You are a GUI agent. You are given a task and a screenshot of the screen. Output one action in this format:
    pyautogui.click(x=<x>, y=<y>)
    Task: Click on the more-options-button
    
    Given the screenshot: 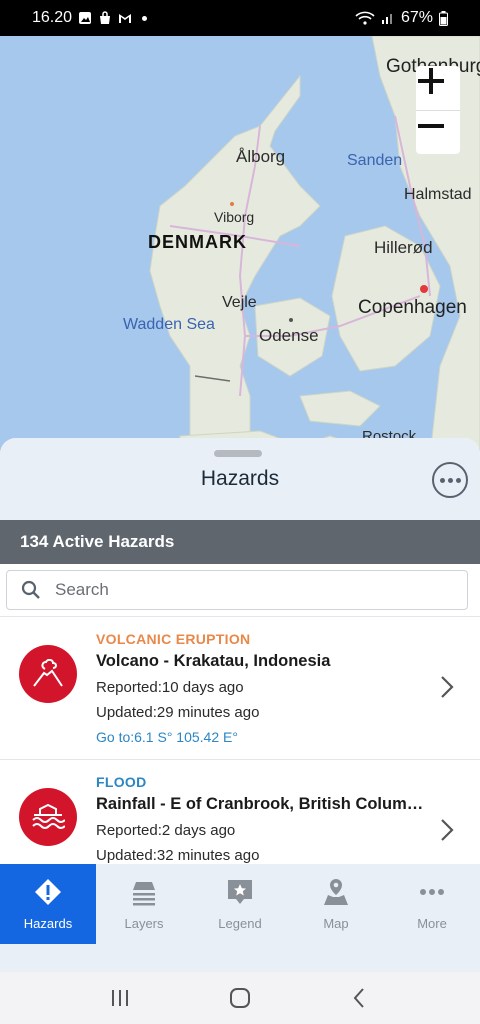 What is the action you would take?
    pyautogui.click(x=450, y=480)
    